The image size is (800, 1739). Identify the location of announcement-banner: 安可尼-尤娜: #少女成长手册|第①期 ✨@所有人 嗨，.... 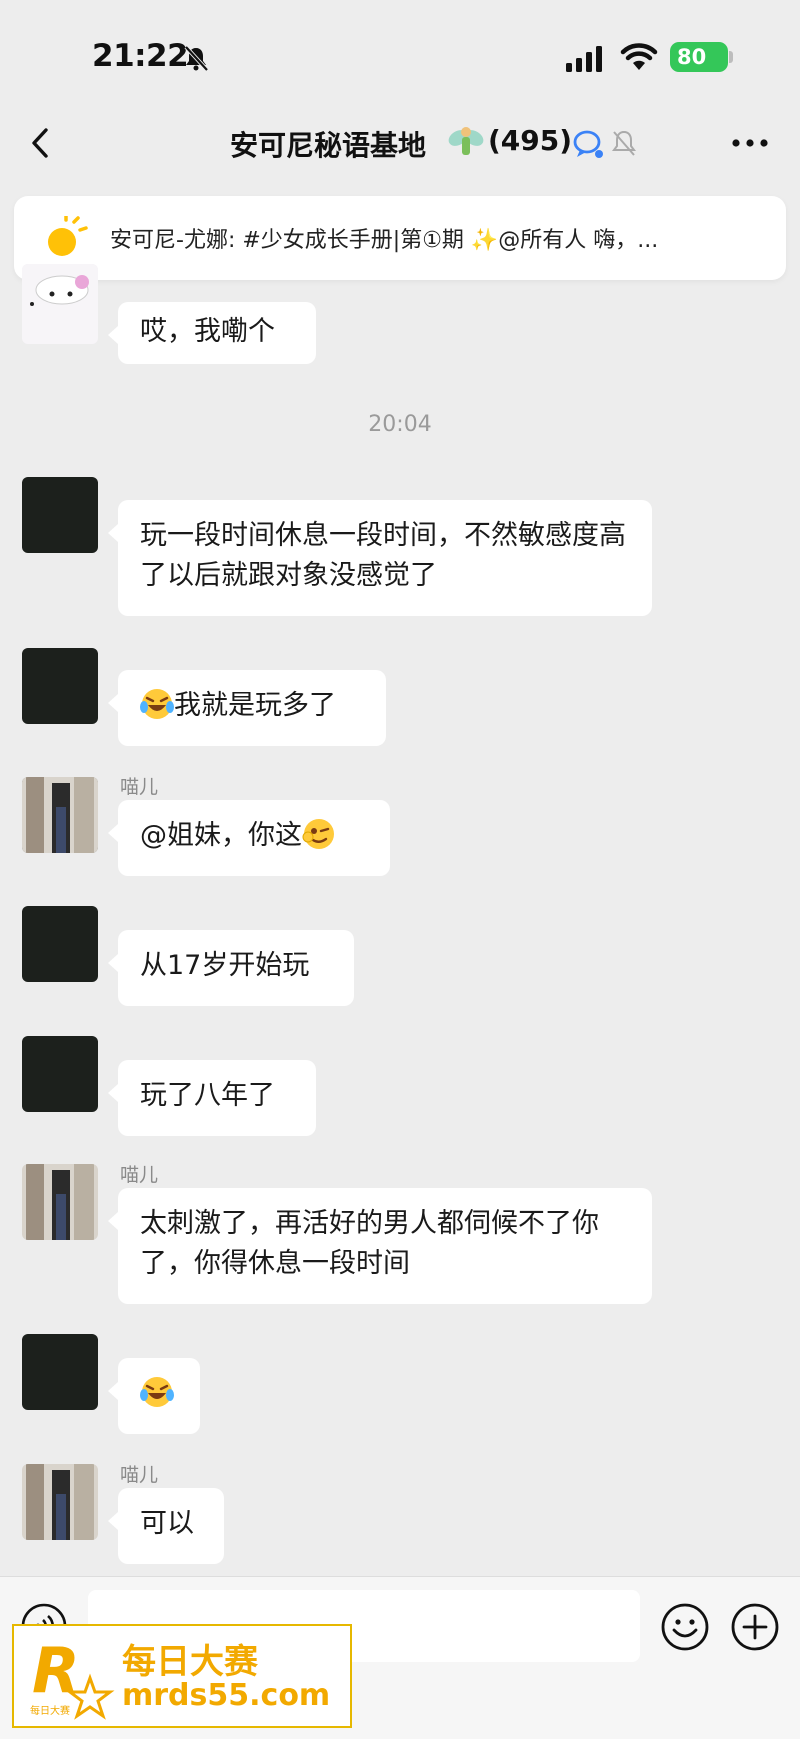
(400, 238).